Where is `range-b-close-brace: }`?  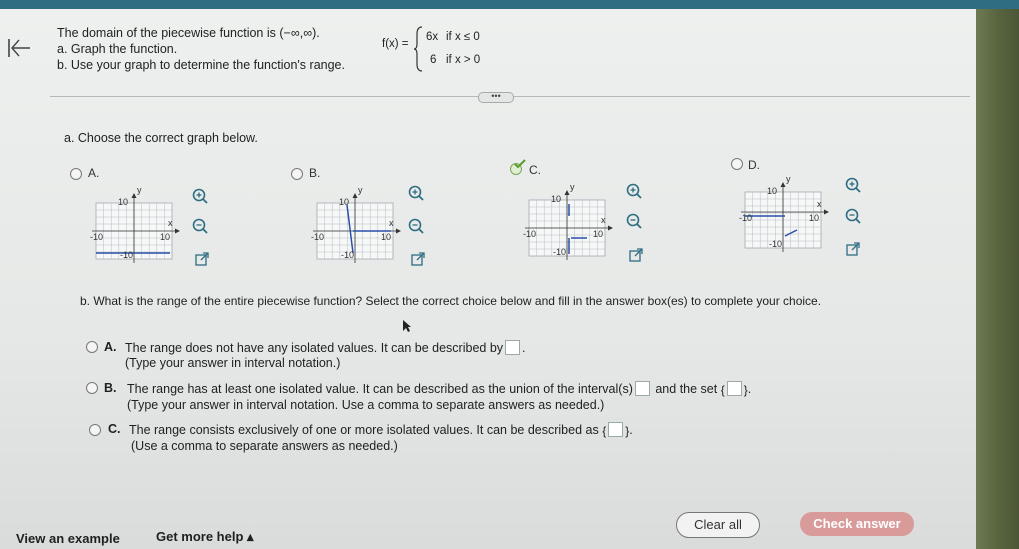 range-b-close-brace: } is located at coordinates (745, 390).